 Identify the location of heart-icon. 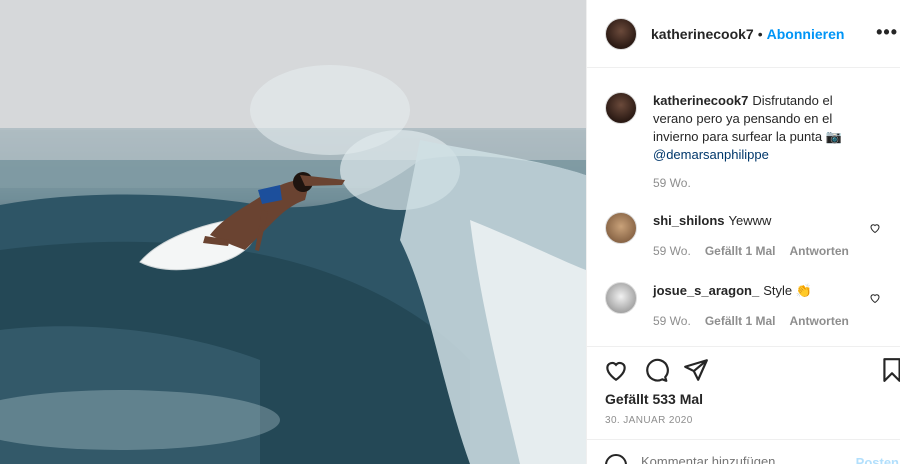
(616, 370).